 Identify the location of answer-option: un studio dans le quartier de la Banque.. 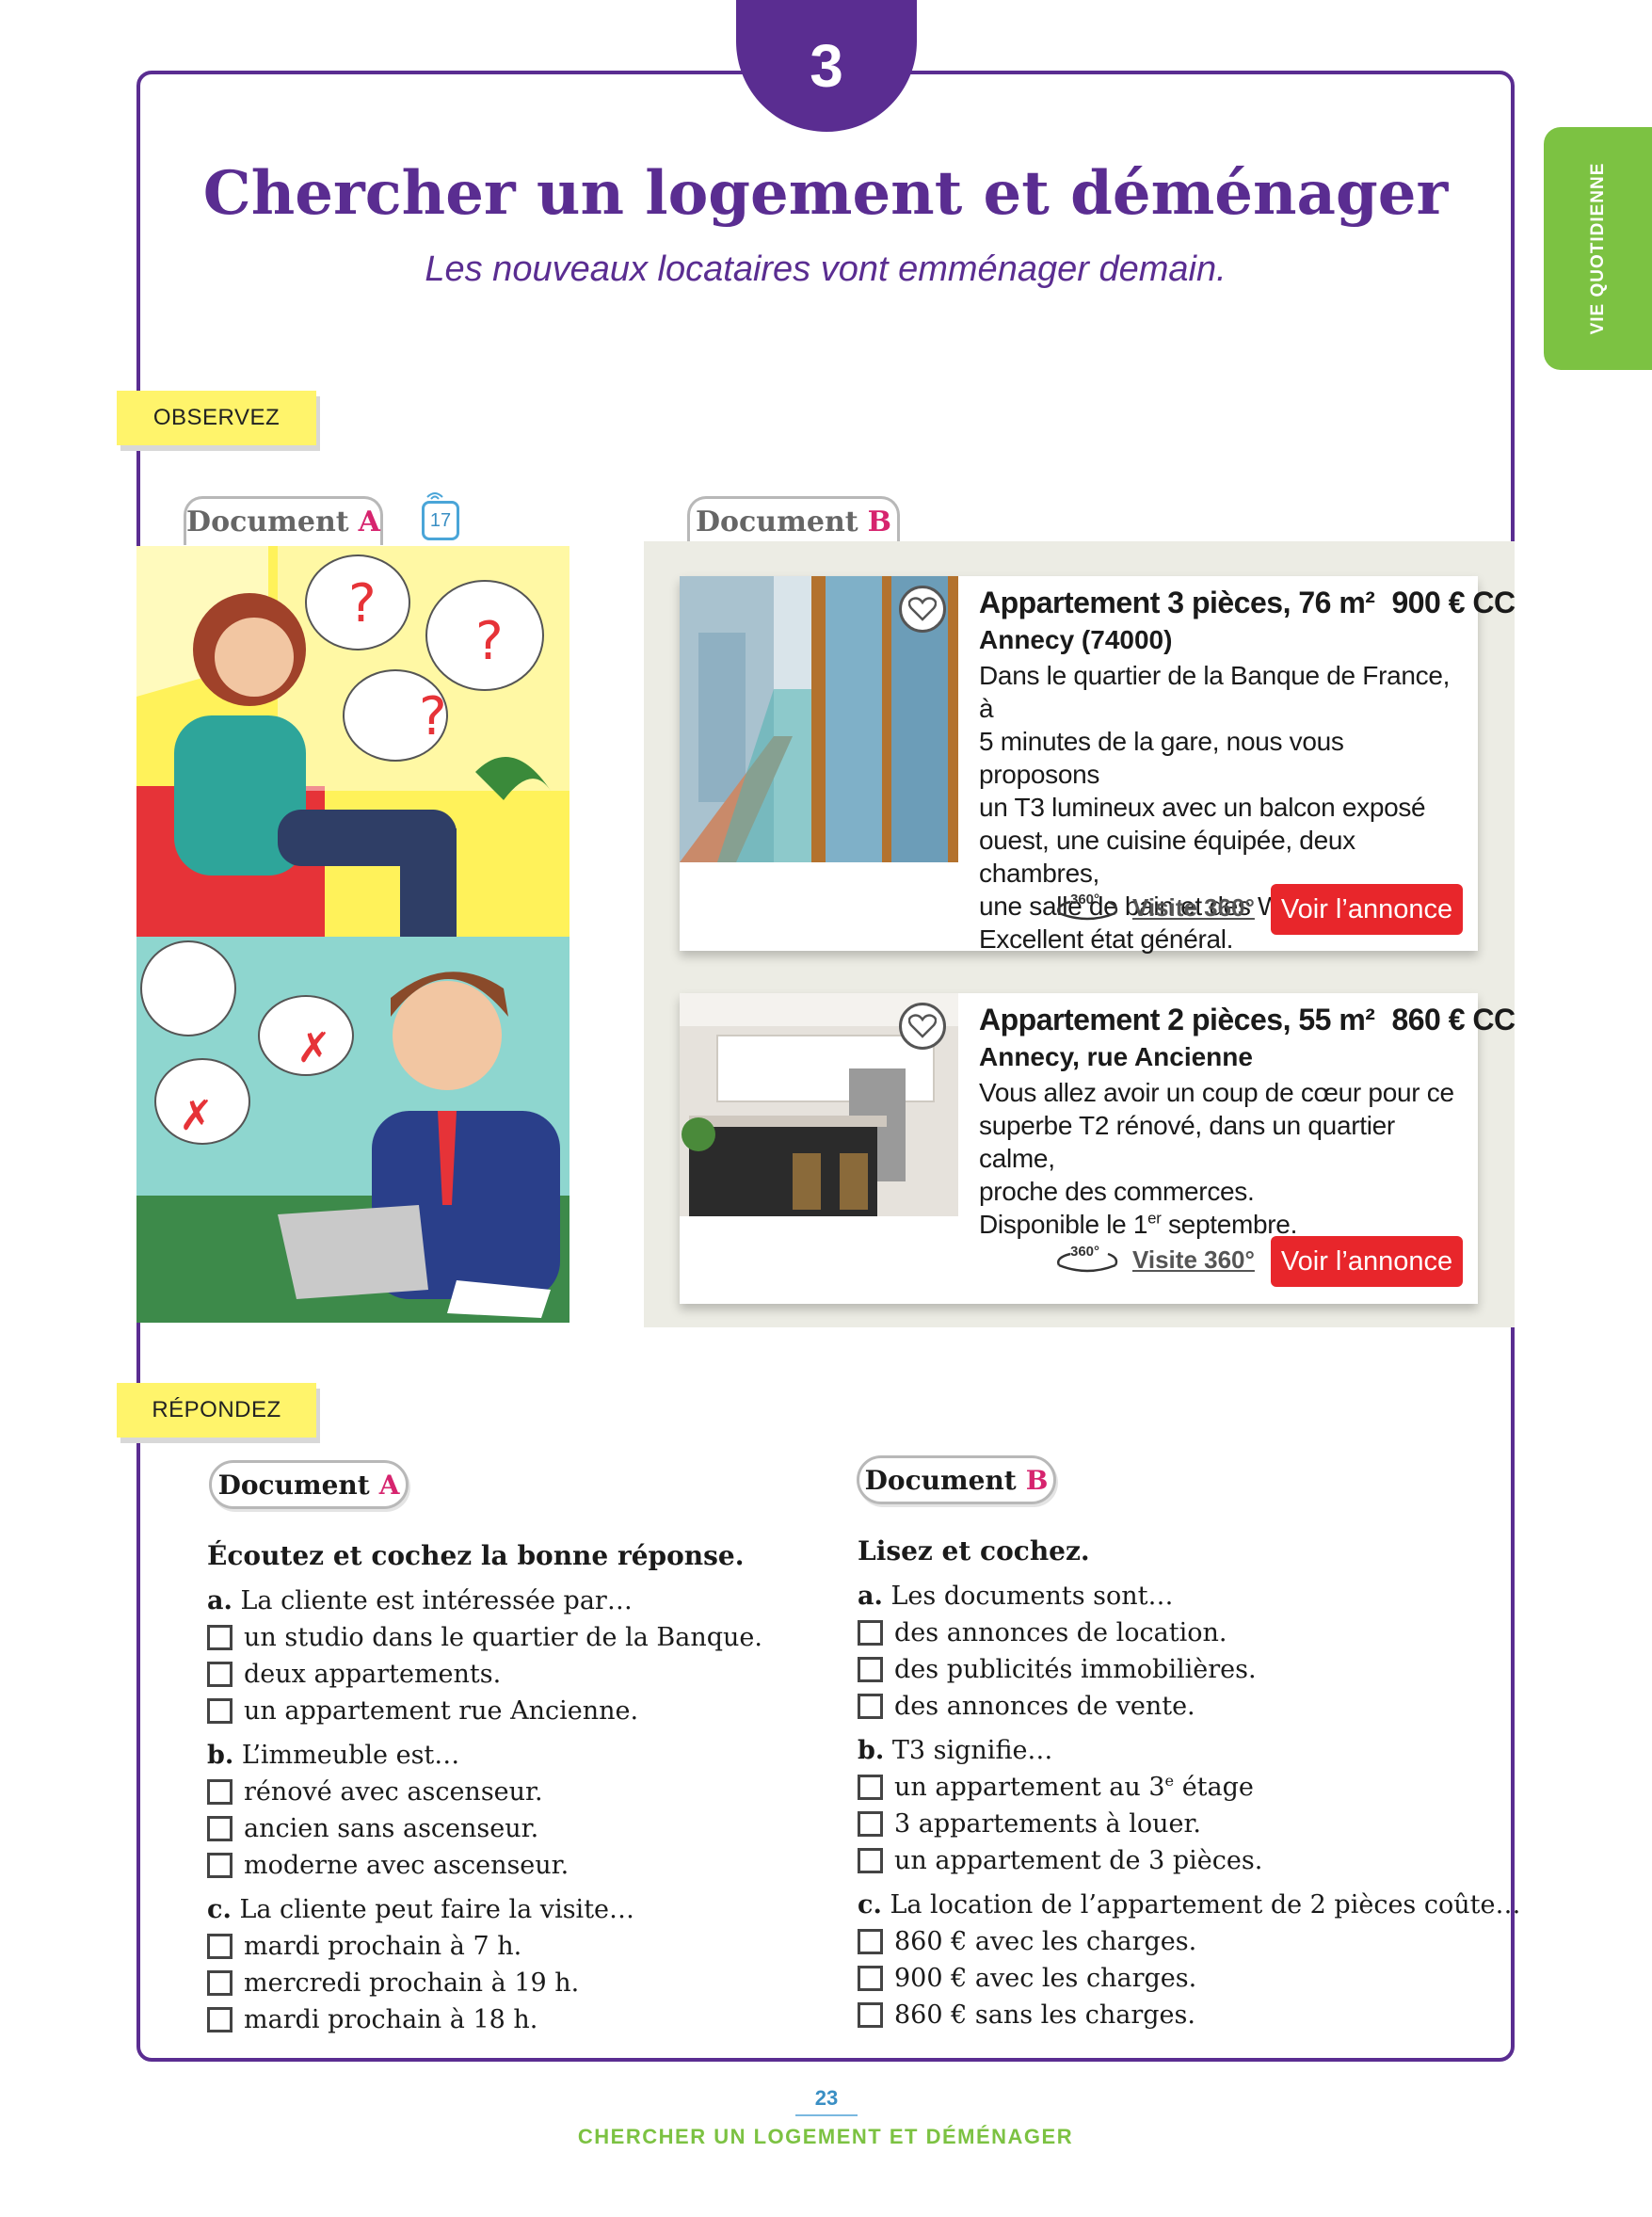
(517, 1637).